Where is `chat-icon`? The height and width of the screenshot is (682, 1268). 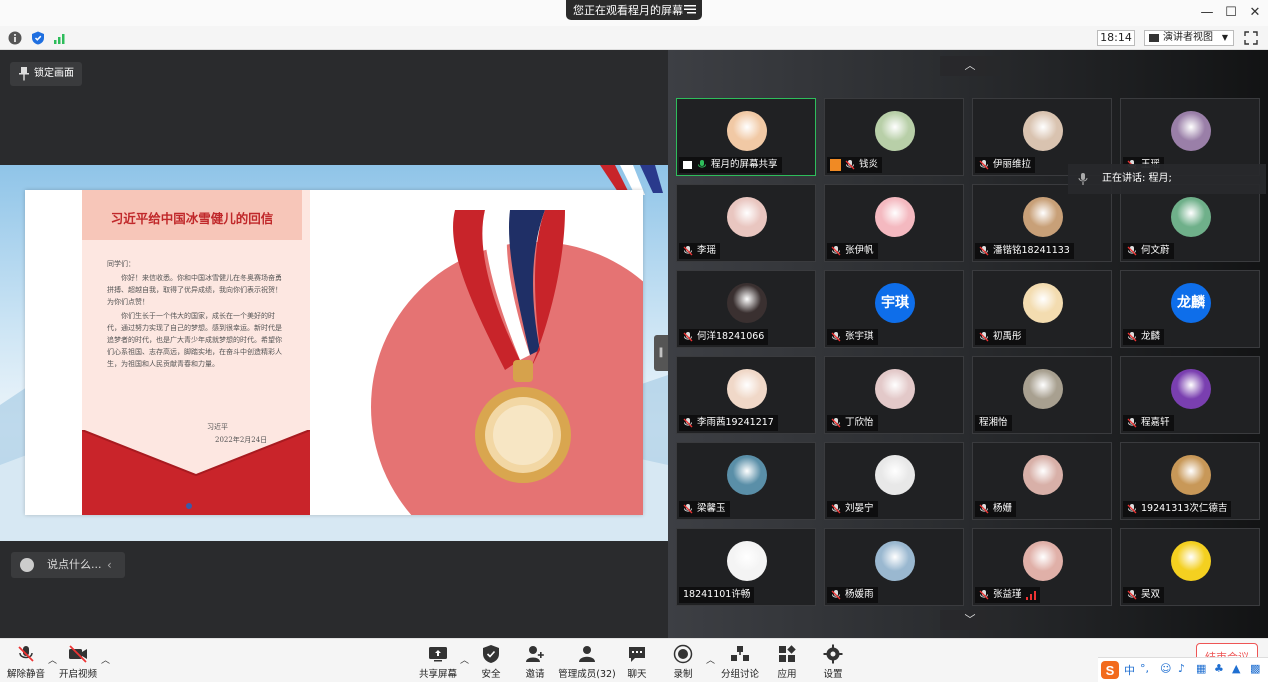
chat-icon is located at coordinates (637, 654).